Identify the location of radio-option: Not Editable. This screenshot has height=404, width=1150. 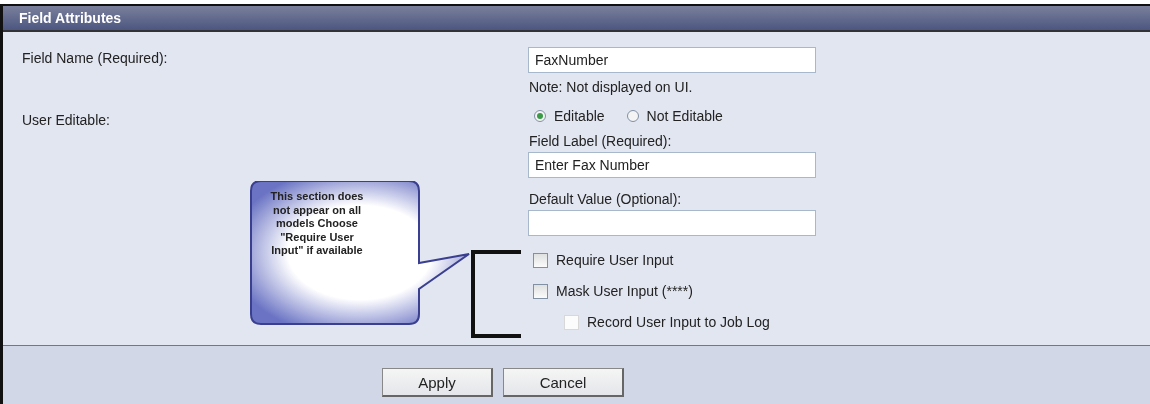
(674, 116).